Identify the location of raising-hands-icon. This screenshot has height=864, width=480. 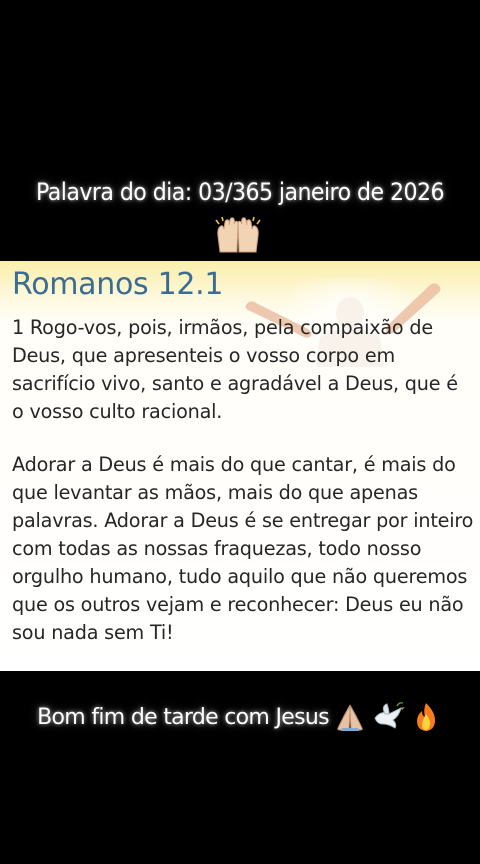
(238, 234).